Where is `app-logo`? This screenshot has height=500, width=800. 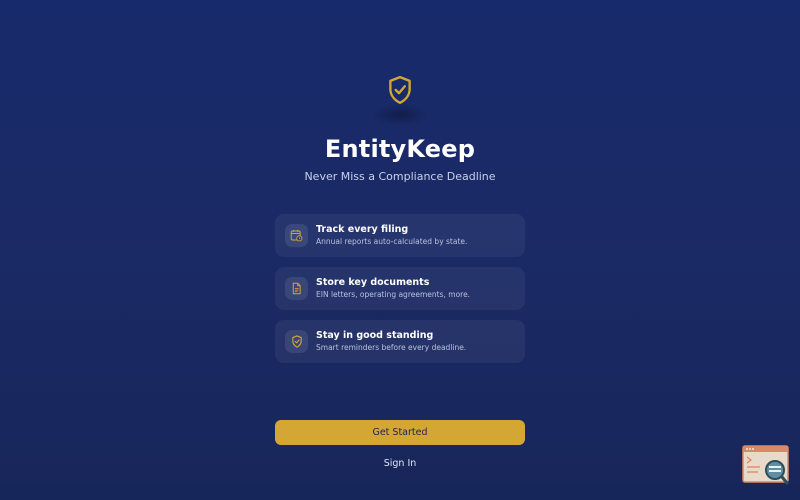
app-logo is located at coordinates (400, 90).